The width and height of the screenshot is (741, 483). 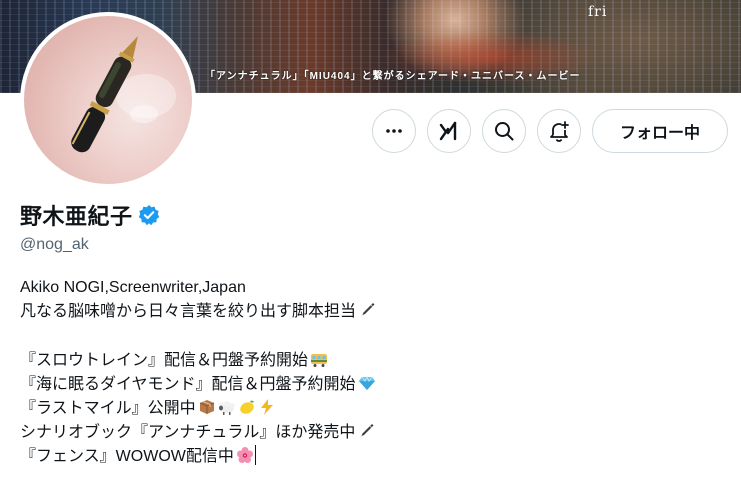 What do you see at coordinates (108, 408) in the screenshot?
I see `bio-text: 『ラストマイル』公開中` at bounding box center [108, 408].